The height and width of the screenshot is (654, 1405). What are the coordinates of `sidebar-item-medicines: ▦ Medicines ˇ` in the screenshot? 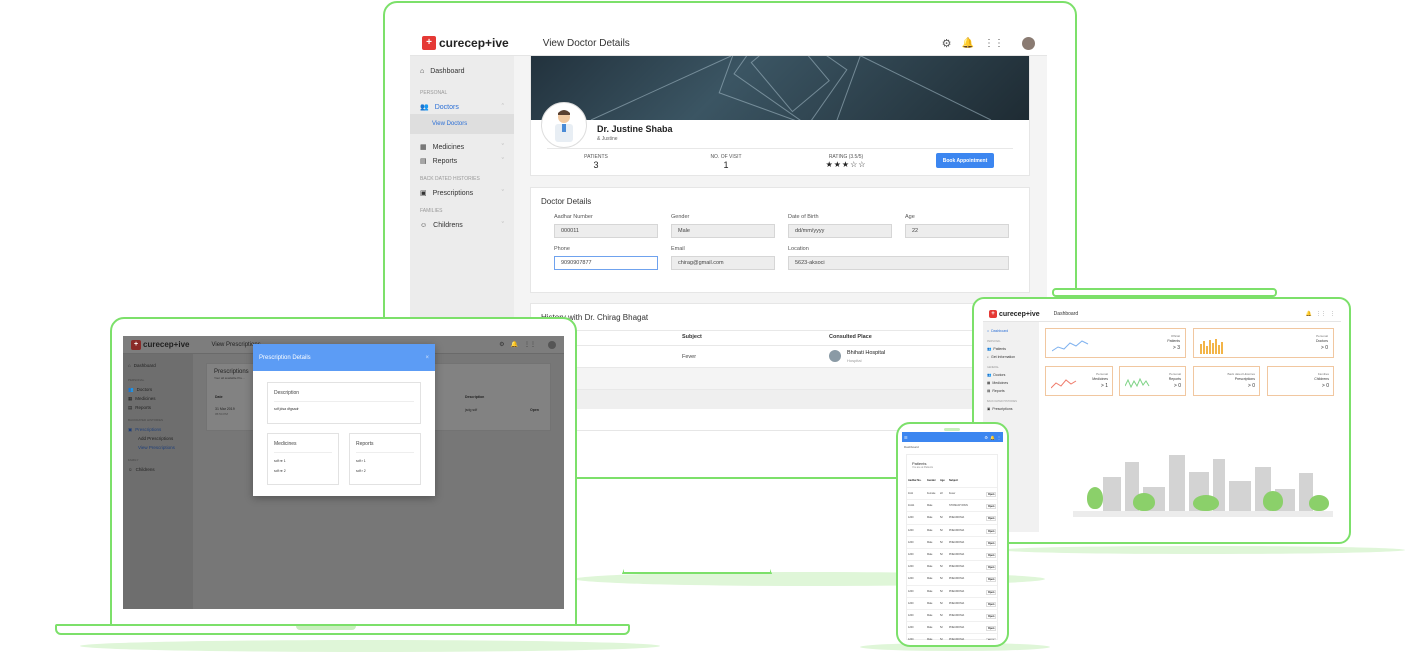 It's located at (462, 147).